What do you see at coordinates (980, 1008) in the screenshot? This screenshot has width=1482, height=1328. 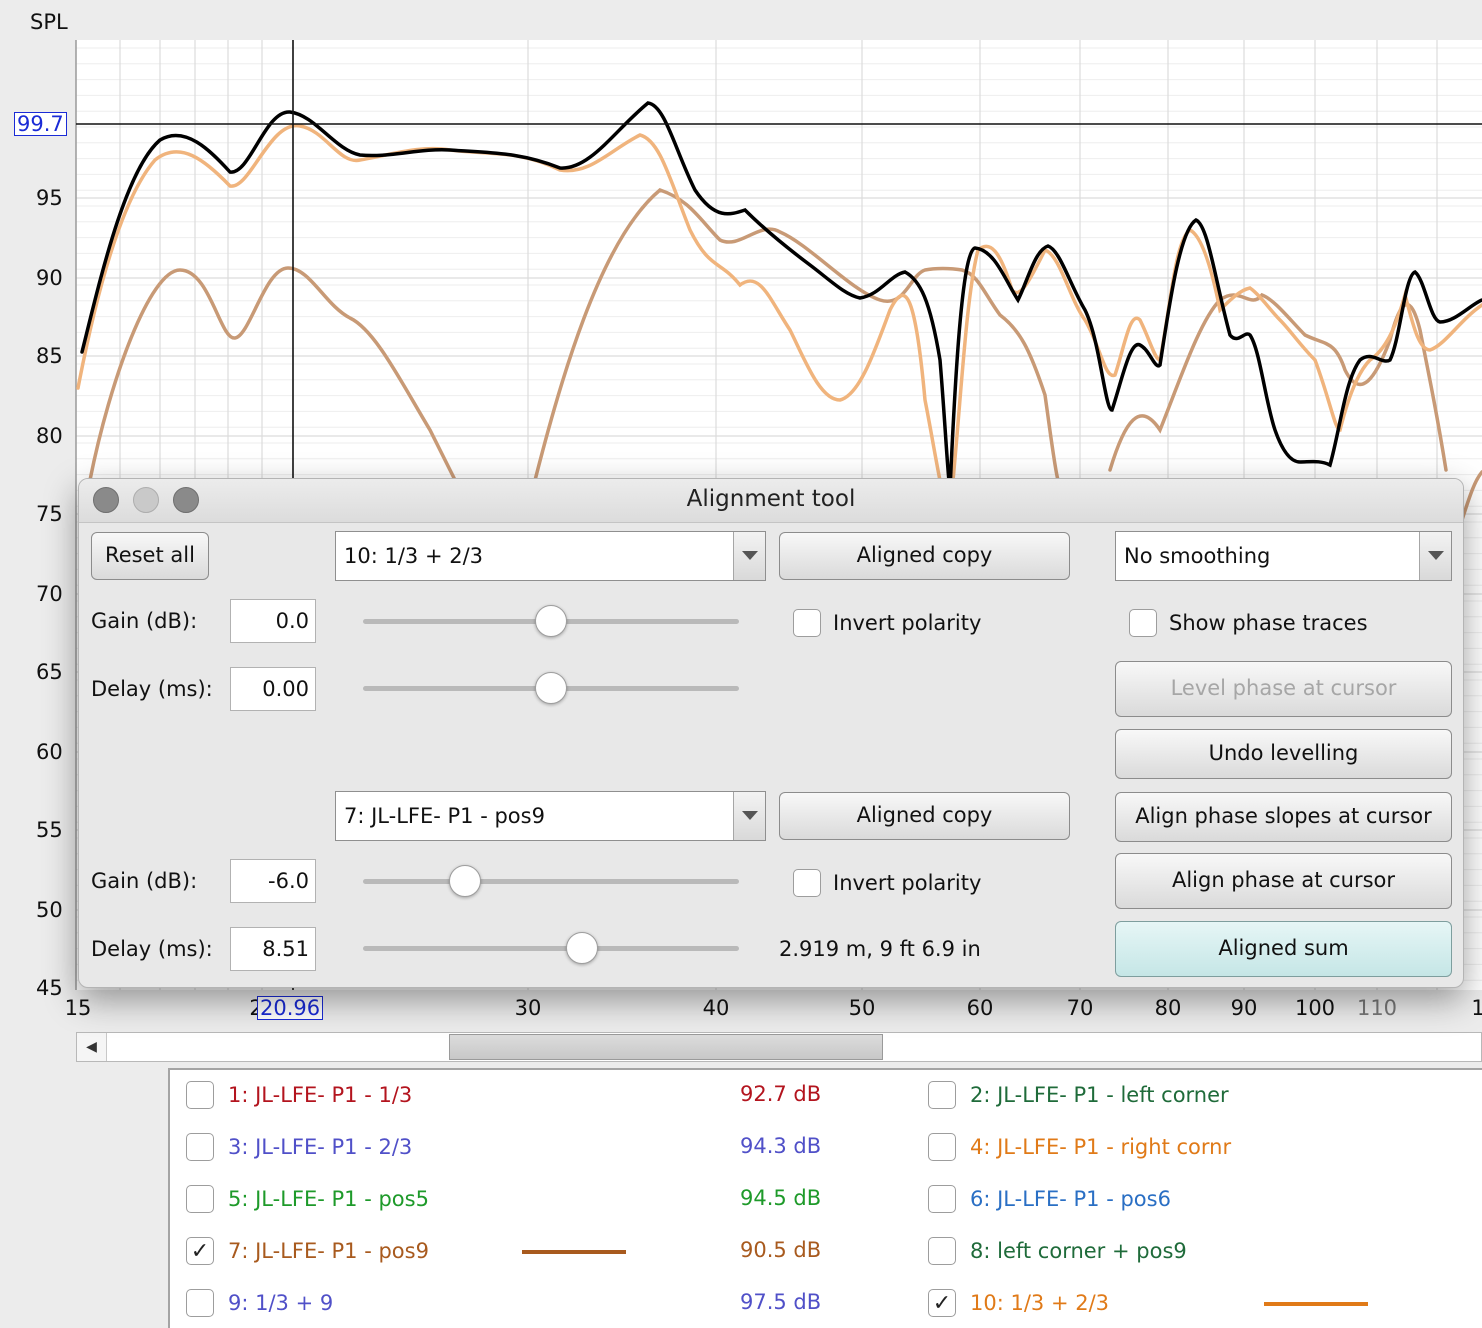 I see `x-tick-label: 60` at bounding box center [980, 1008].